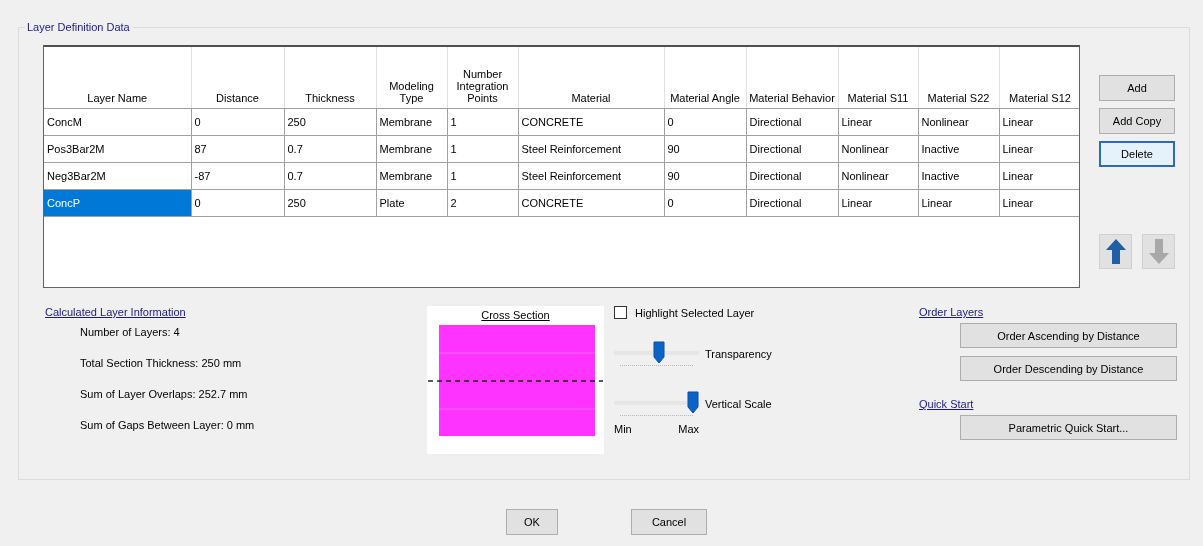 The height and width of the screenshot is (546, 1203). Describe the element at coordinates (1137, 121) in the screenshot. I see `side-button: Add Copy` at that location.